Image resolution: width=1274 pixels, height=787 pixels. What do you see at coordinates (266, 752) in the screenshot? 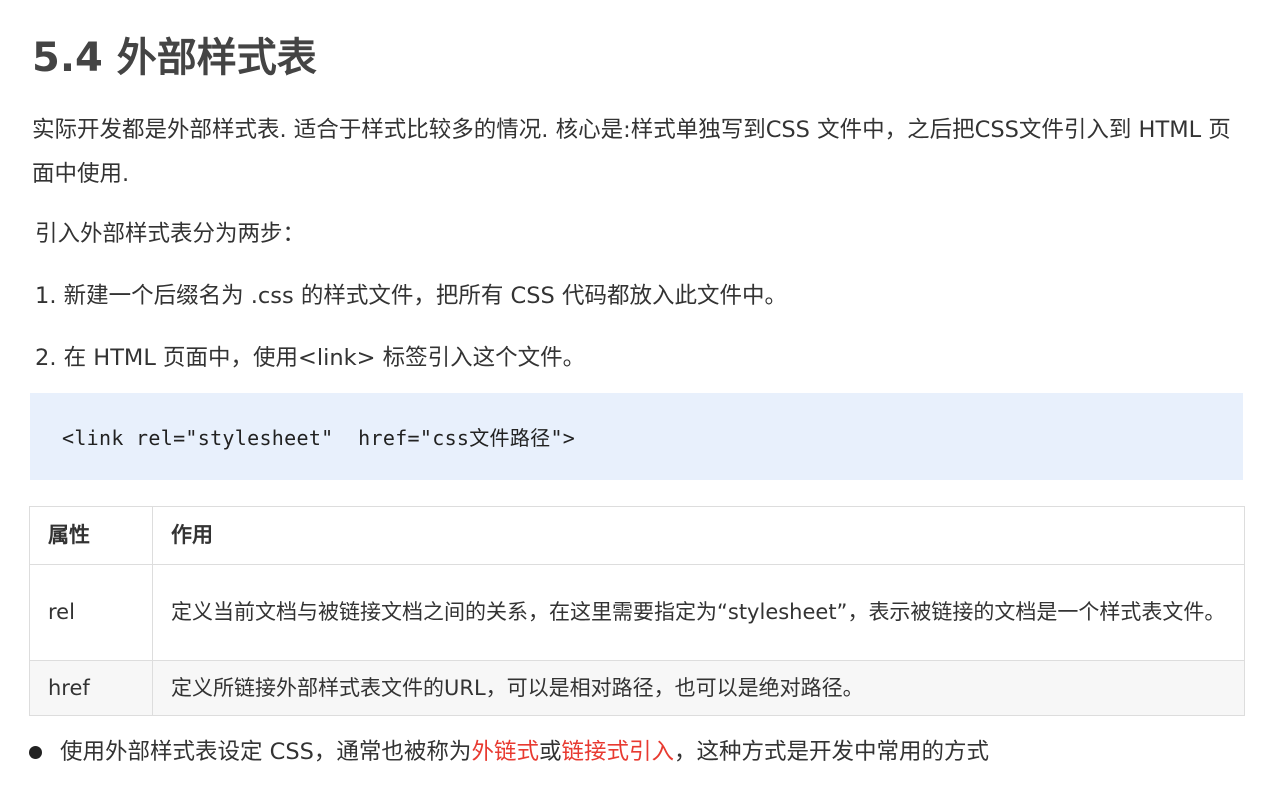
I see `bullet-prefix: 使用外部样式表设定 CSS，通常也被称为` at bounding box center [266, 752].